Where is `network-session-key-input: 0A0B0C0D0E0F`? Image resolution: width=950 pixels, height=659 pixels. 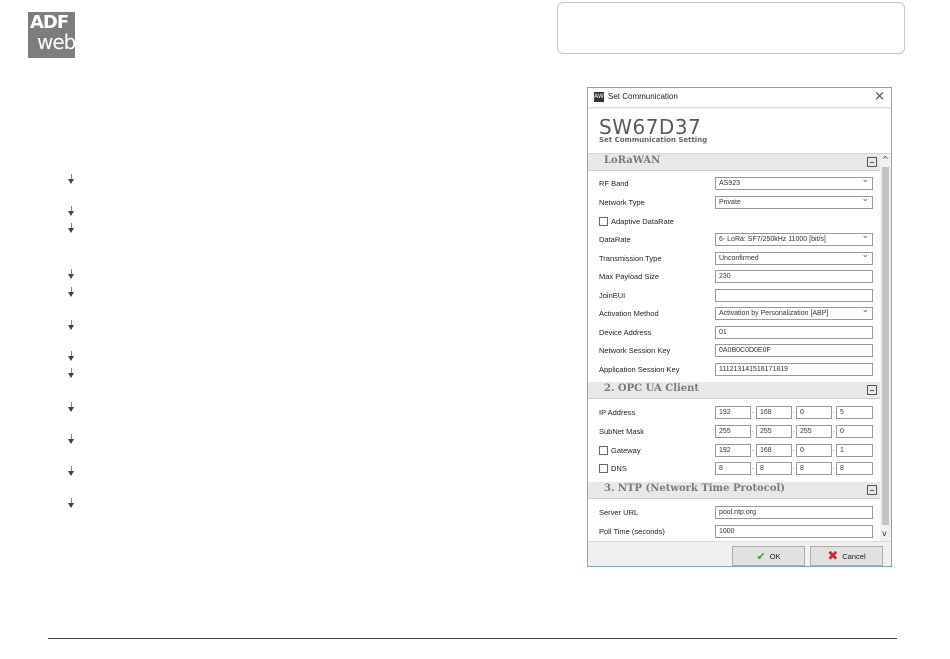 network-session-key-input: 0A0B0C0D0E0F is located at coordinates (794, 350).